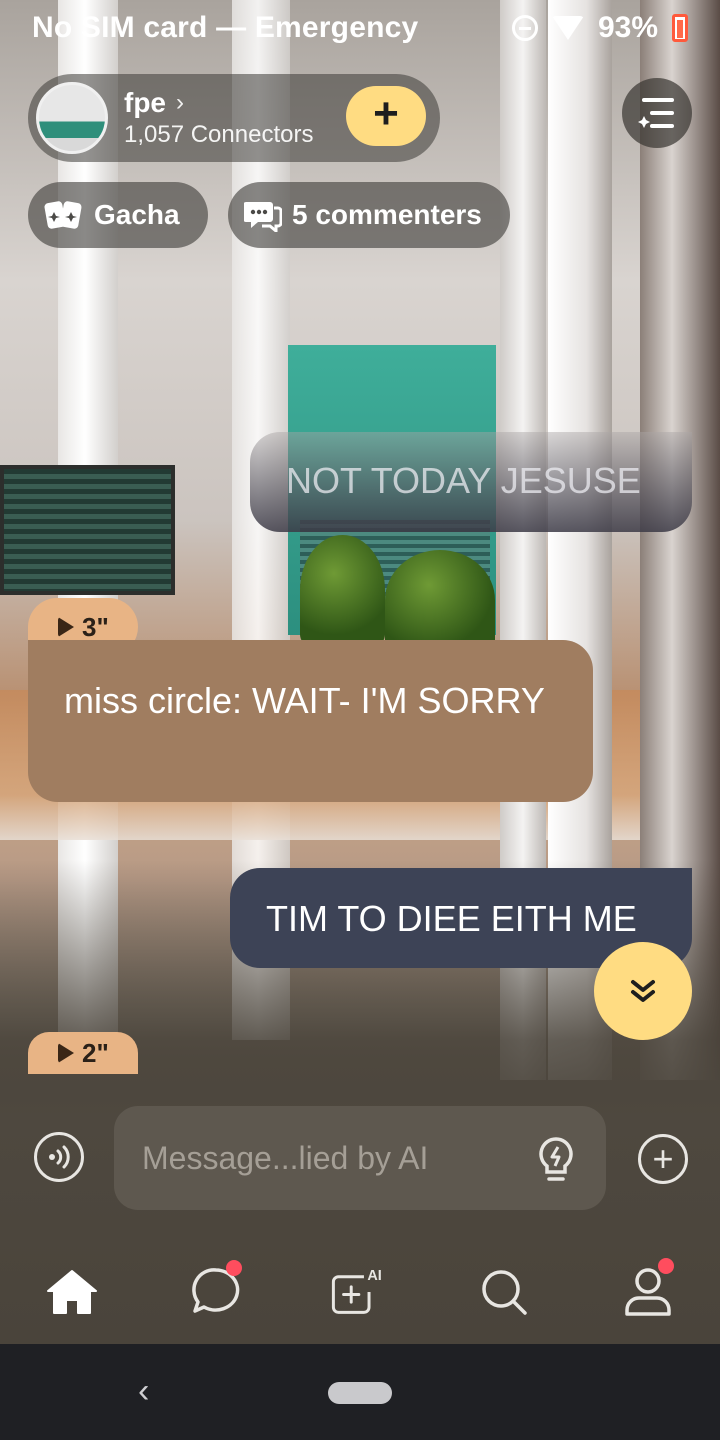  I want to click on chat-name: fpe, so click(145, 102).